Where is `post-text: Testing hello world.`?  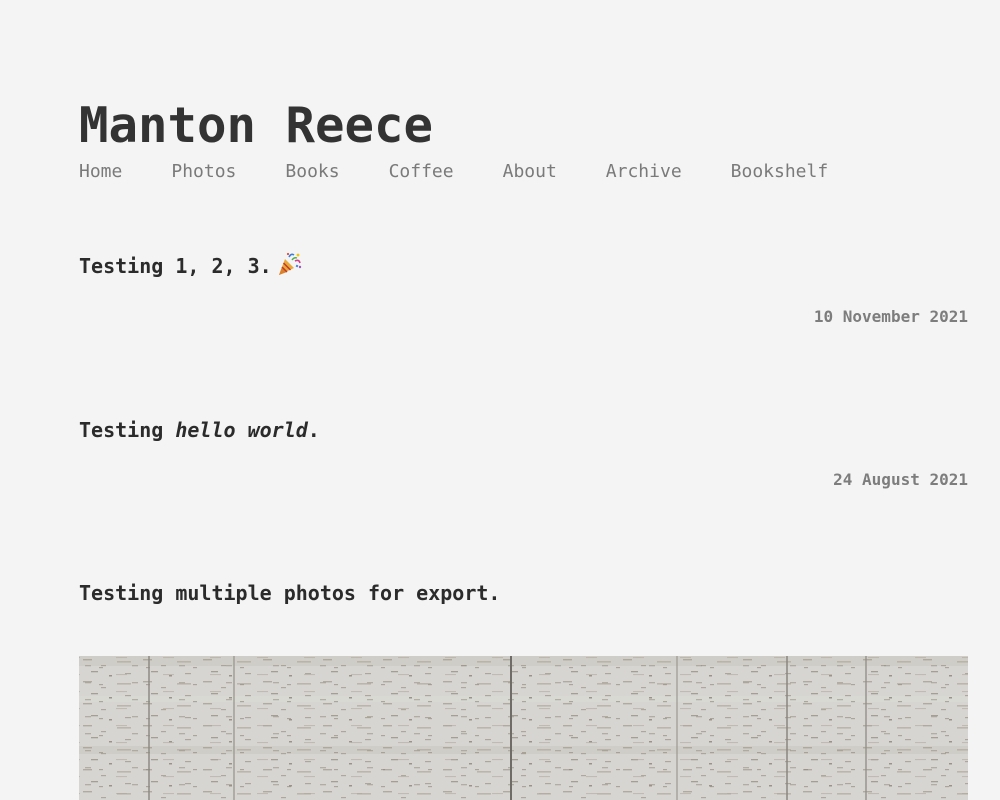 post-text: Testing hello world. is located at coordinates (199, 430).